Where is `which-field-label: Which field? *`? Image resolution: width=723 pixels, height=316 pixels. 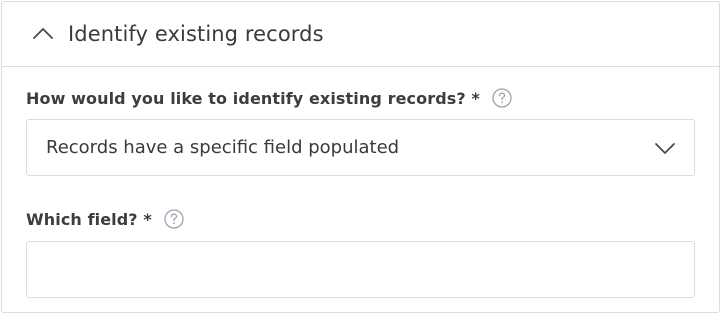
which-field-label: Which field? * is located at coordinates (89, 219).